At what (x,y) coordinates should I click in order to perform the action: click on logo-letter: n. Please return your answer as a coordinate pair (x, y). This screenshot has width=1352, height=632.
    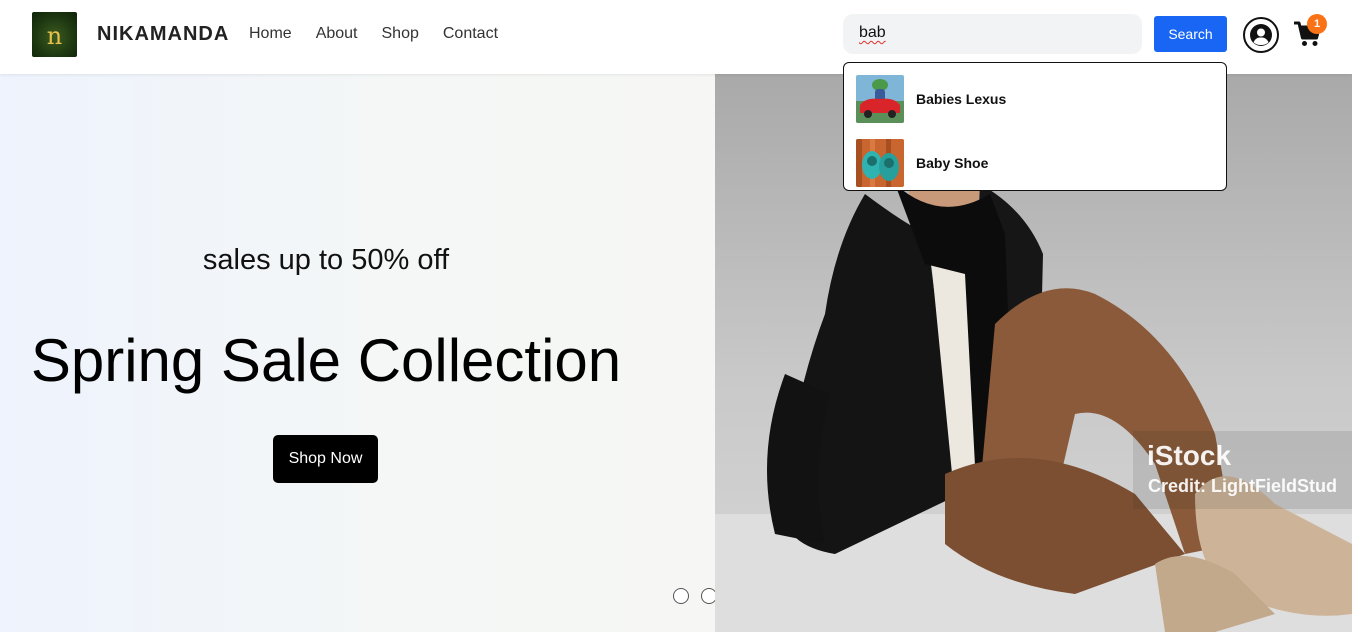
    Looking at the image, I should click on (54, 35).